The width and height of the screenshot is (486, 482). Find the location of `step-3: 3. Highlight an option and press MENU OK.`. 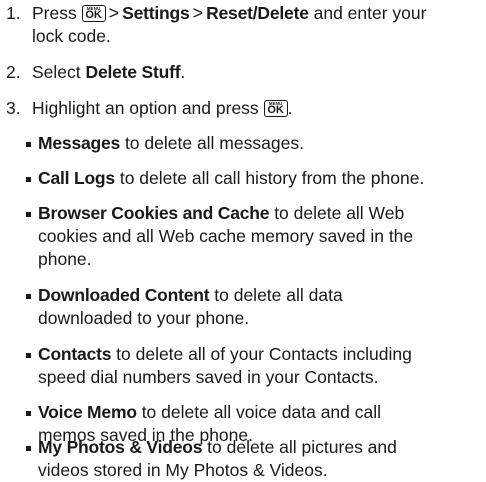

step-3: 3. Highlight an option and press MENU OK. is located at coordinates (244, 108).